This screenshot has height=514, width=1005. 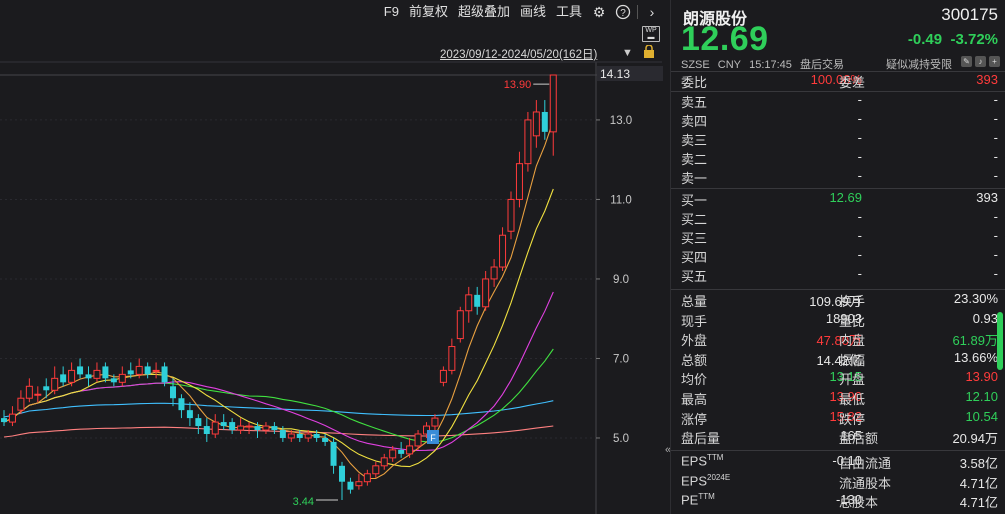 What do you see at coordinates (627, 53) in the screenshot?
I see `dropdown-triangle-icon: ▼` at bounding box center [627, 53].